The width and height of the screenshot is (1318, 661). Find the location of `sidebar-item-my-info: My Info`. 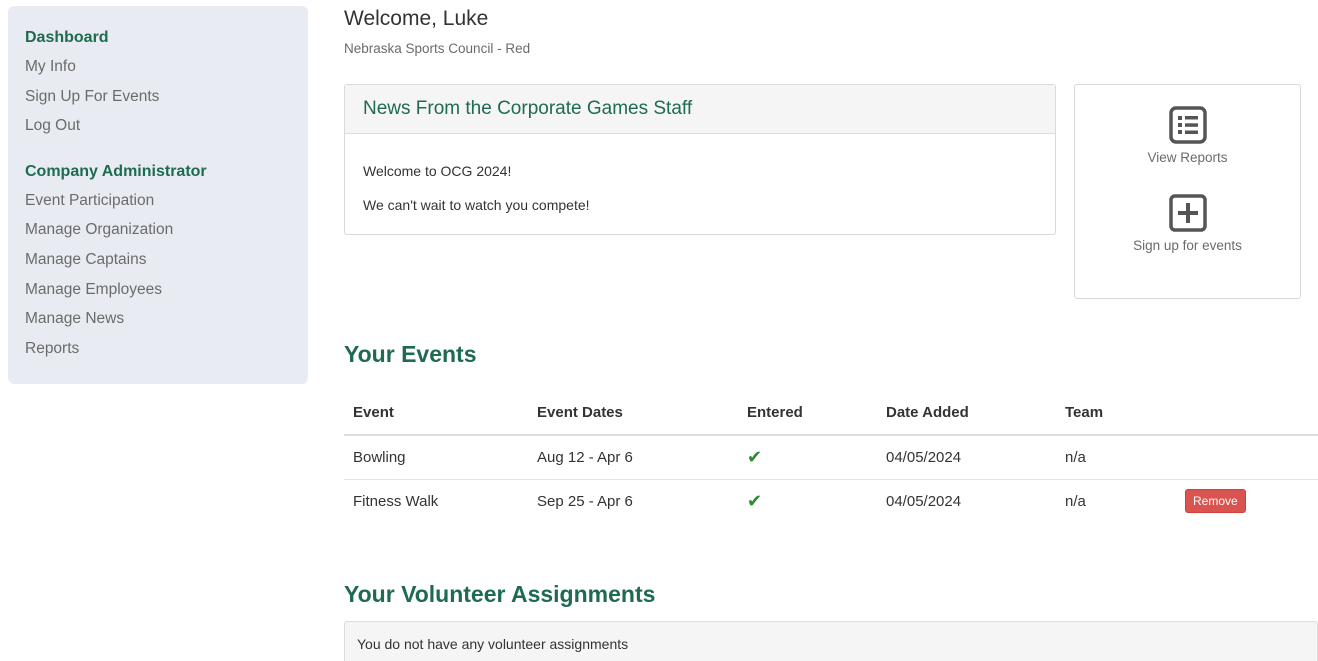

sidebar-item-my-info: My Info is located at coordinates (166, 72).